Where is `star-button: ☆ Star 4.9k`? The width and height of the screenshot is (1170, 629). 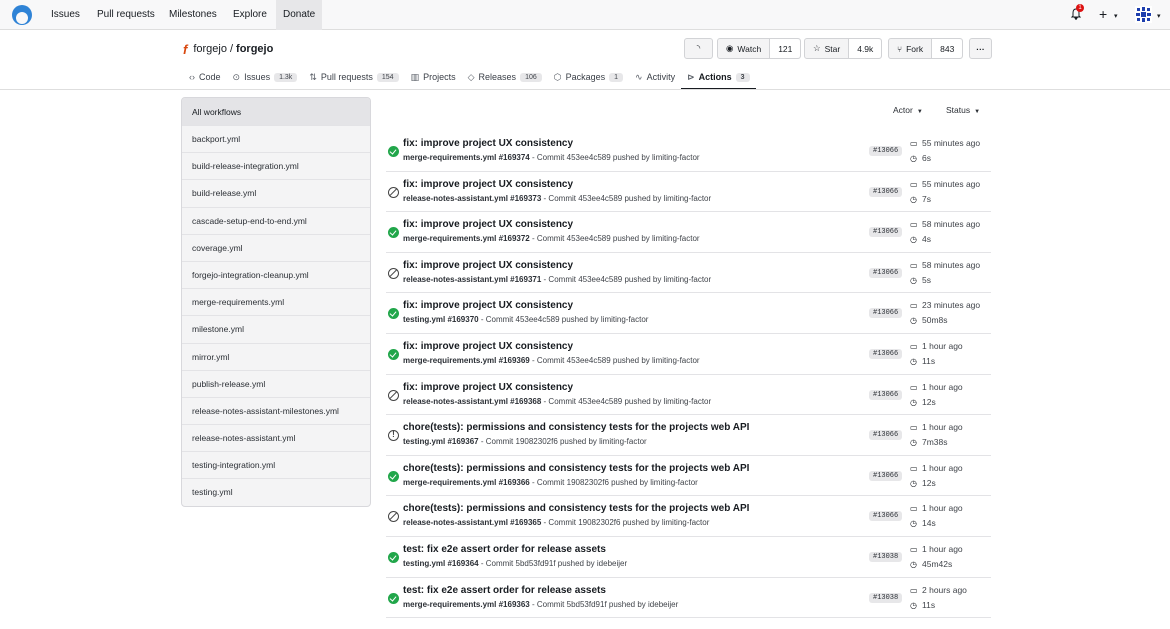 star-button: ☆ Star 4.9k is located at coordinates (843, 48).